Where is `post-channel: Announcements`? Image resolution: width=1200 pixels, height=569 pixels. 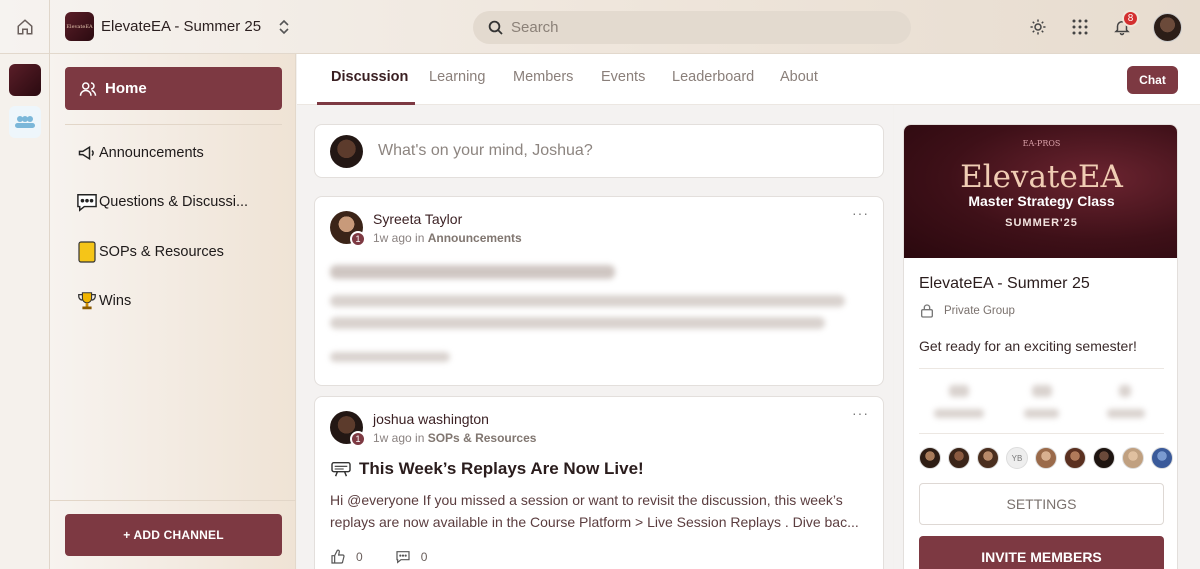
post-channel: Announcements is located at coordinates (475, 238).